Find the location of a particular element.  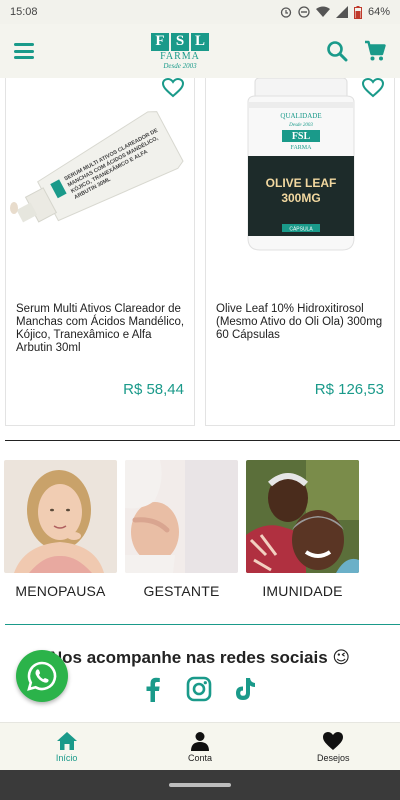

home-gesture-handle is located at coordinates (200, 785).